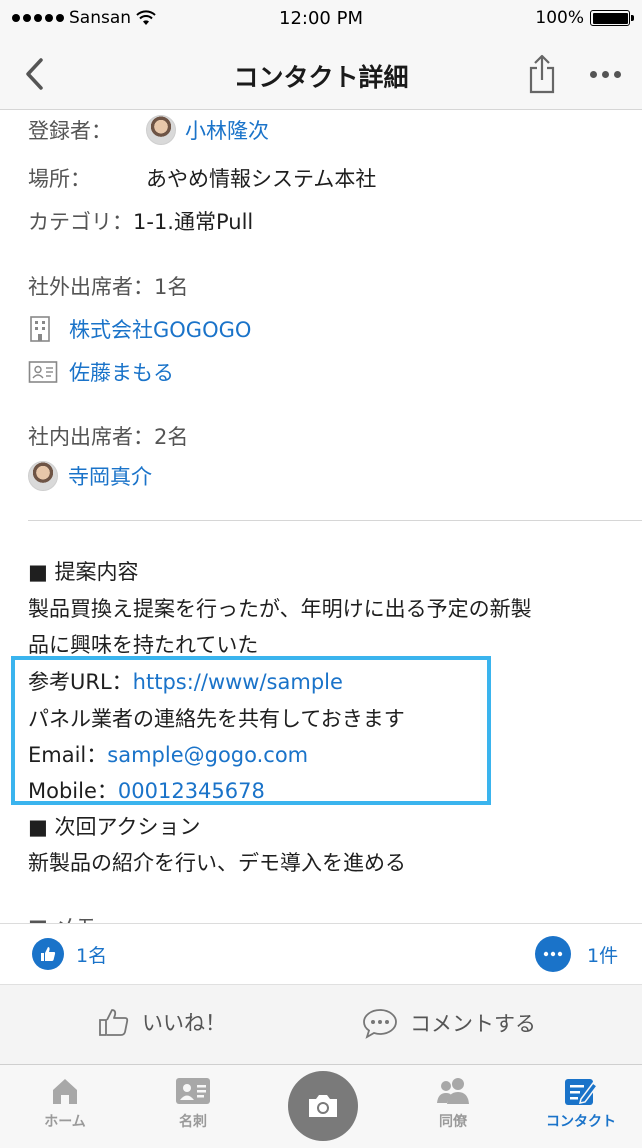 Image resolution: width=642 pixels, height=1148 pixels. Describe the element at coordinates (217, 863) in the screenshot. I see `next-action-line: 新製品の紹介を行い、デモ導入を進める` at that location.